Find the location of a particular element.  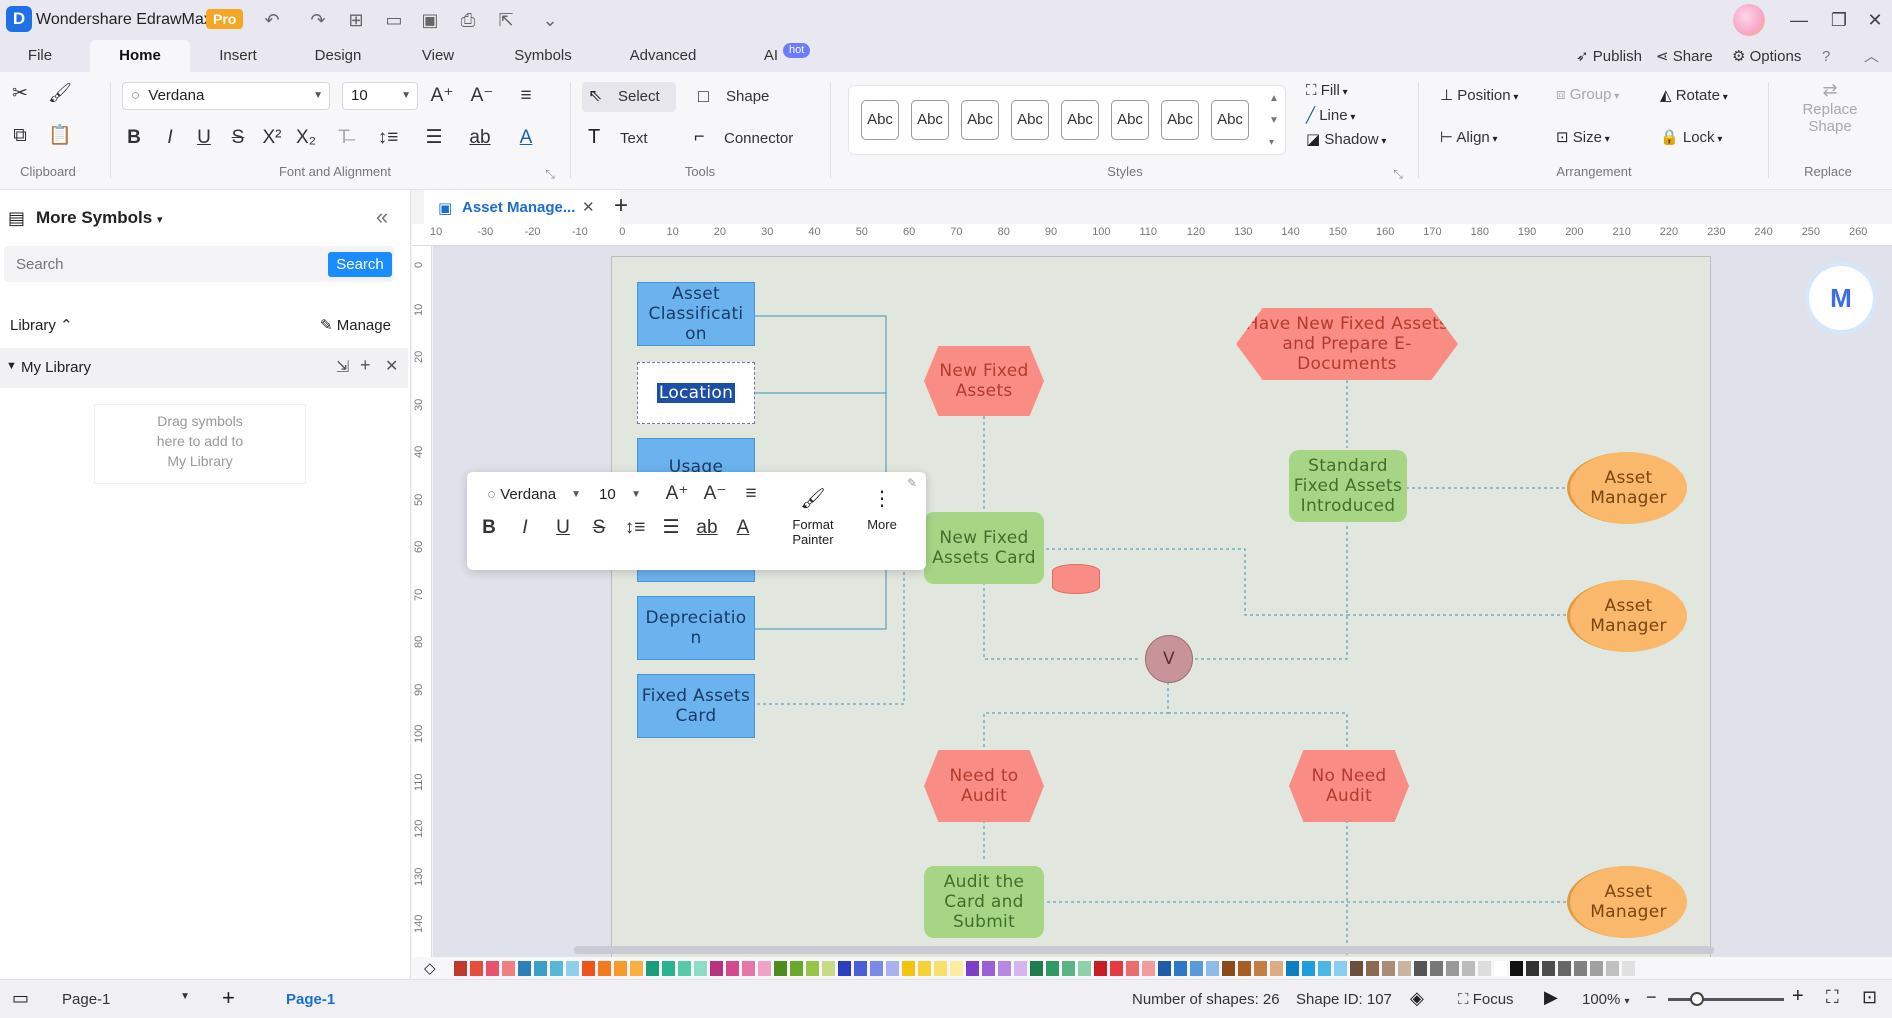

paste-icon: 📋 is located at coordinates (60, 136).